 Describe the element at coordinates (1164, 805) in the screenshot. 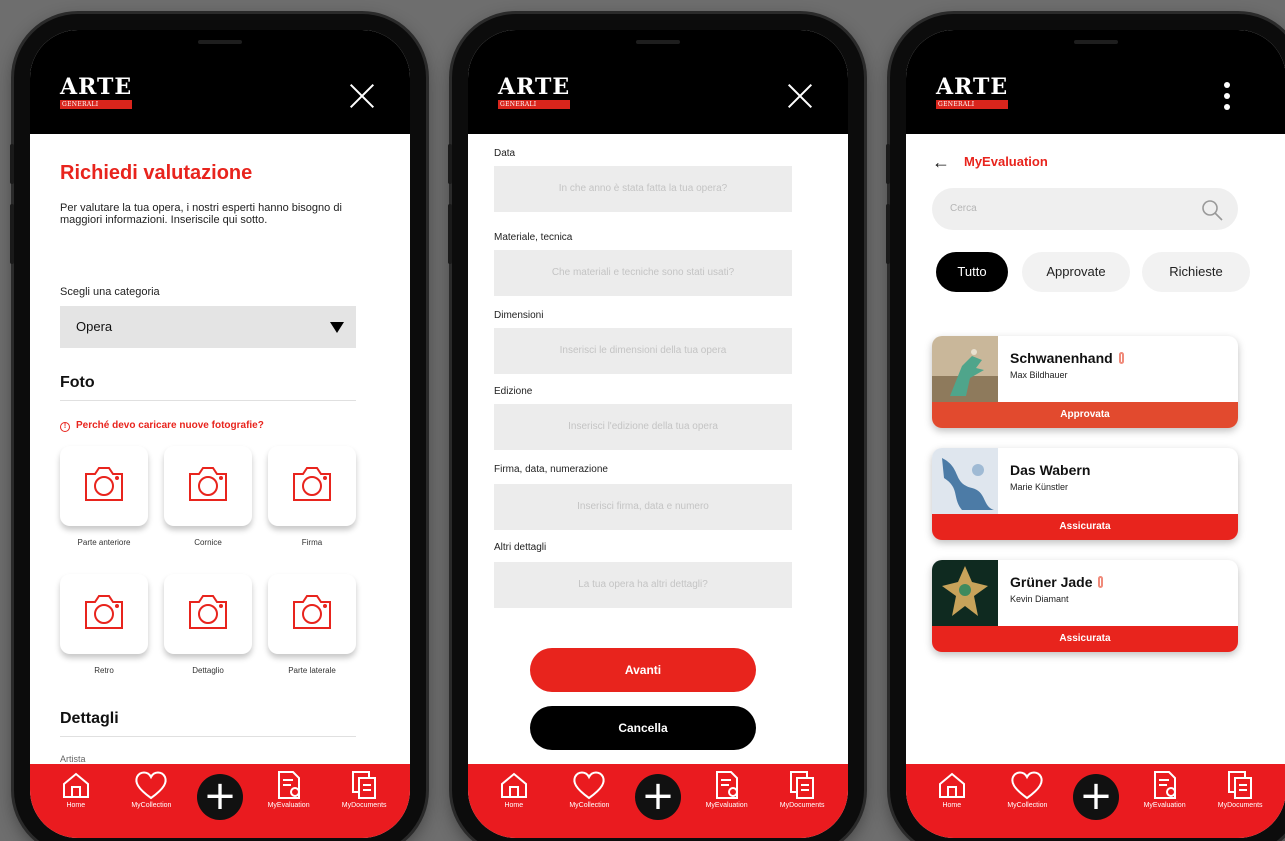

I see `nav-evaluation-label: MyEvaluation` at that location.